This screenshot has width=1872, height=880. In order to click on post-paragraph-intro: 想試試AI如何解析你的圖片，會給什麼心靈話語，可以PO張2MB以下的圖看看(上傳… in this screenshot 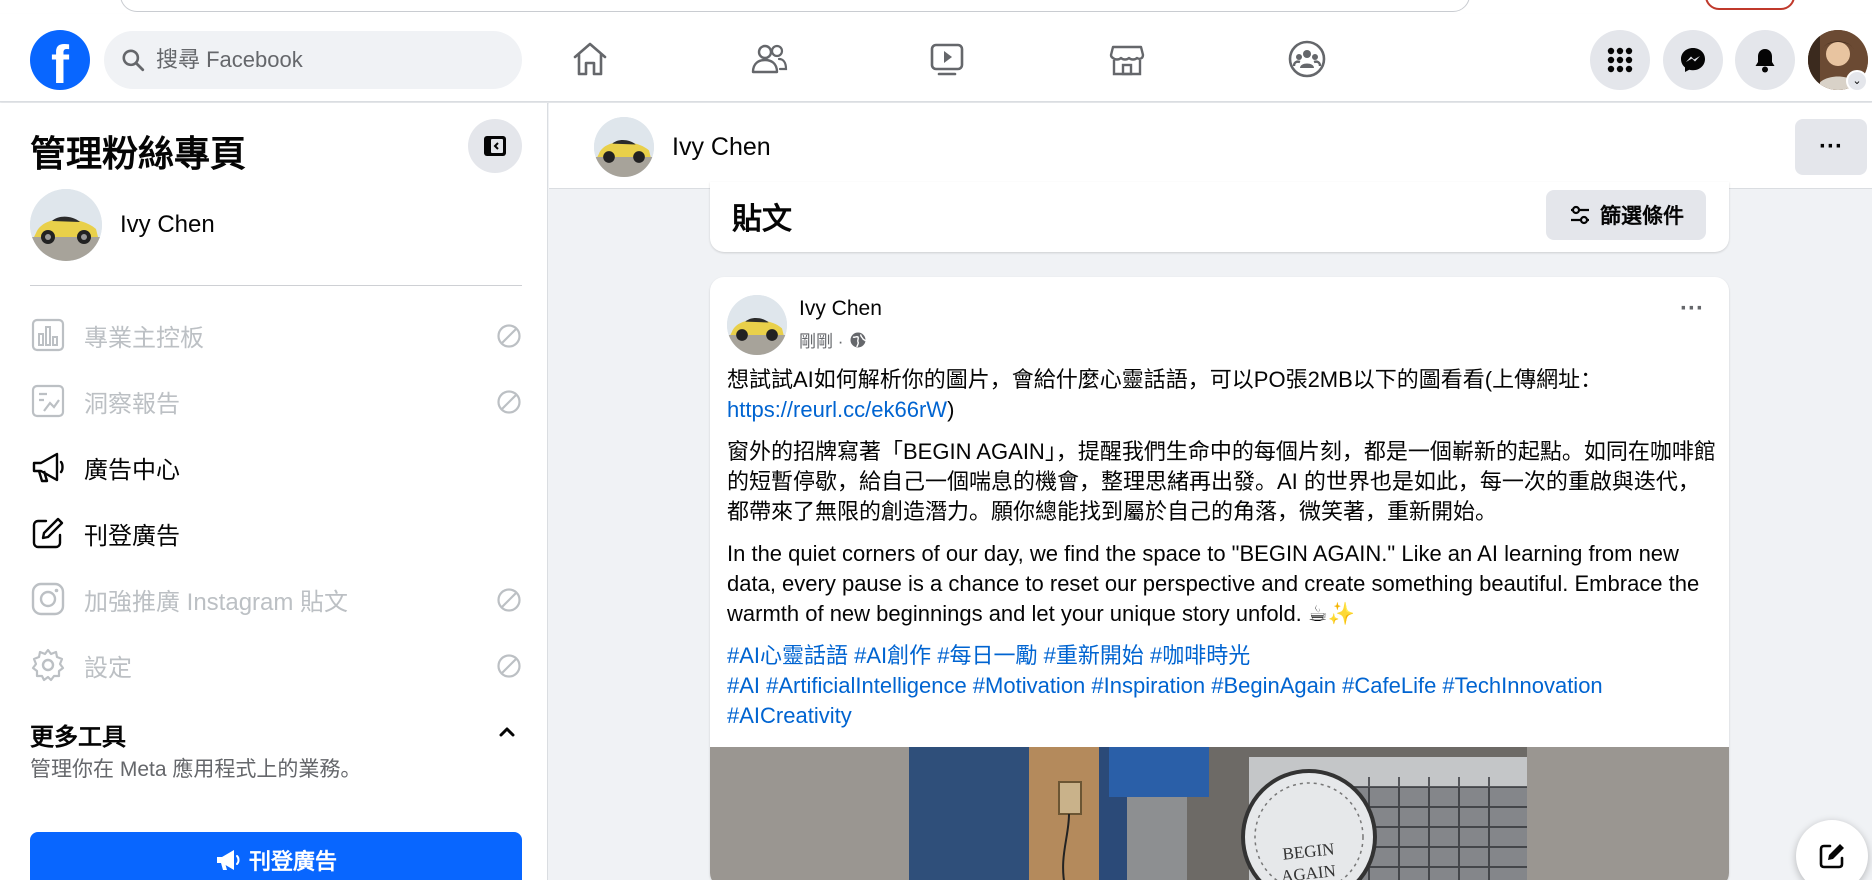, I will do `click(1222, 395)`.